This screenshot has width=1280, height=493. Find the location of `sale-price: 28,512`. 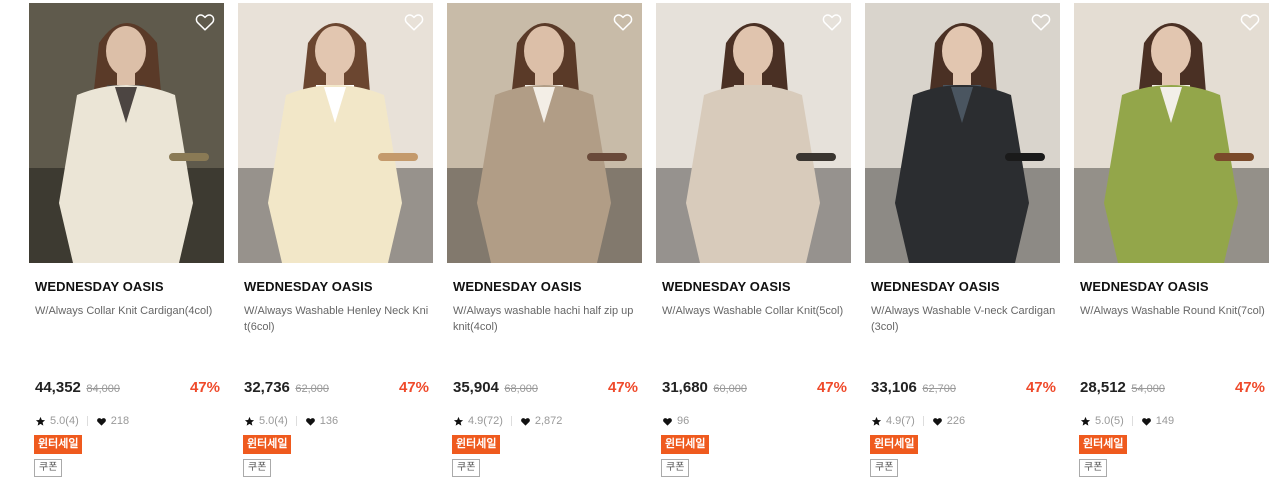

sale-price: 28,512 is located at coordinates (1103, 387).